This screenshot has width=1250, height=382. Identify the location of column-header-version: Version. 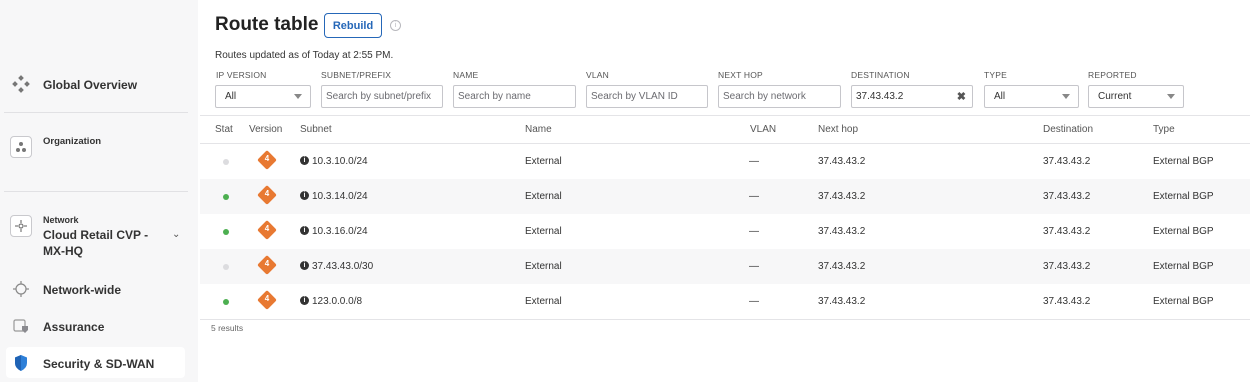
(265, 129).